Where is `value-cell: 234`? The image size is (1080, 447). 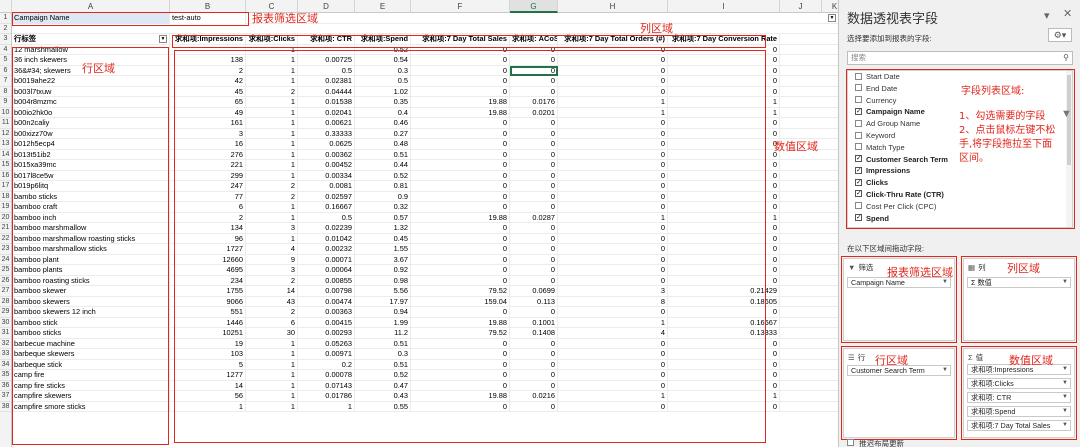 value-cell: 234 is located at coordinates (208, 280).